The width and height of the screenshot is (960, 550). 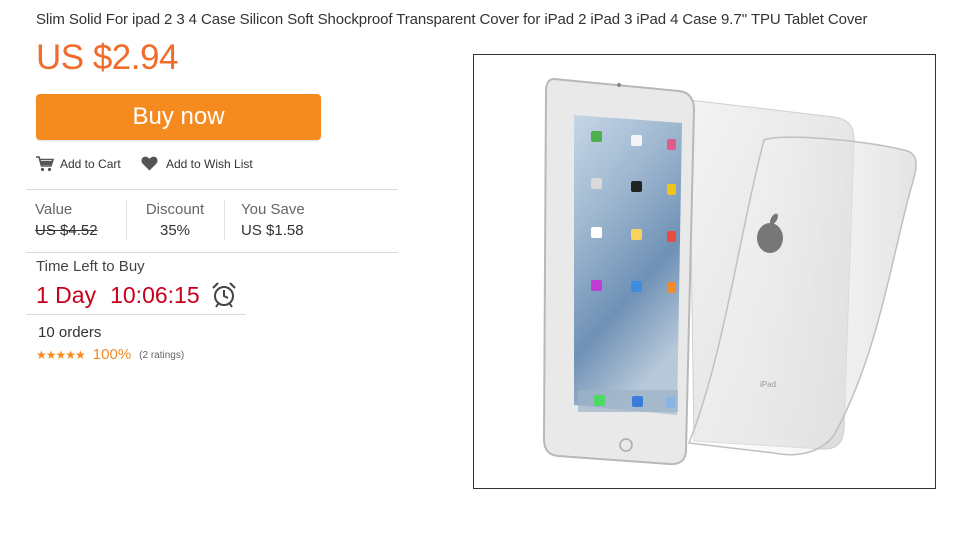 I want to click on countdown-timer: 1 Day 10:06:15, so click(x=137, y=295).